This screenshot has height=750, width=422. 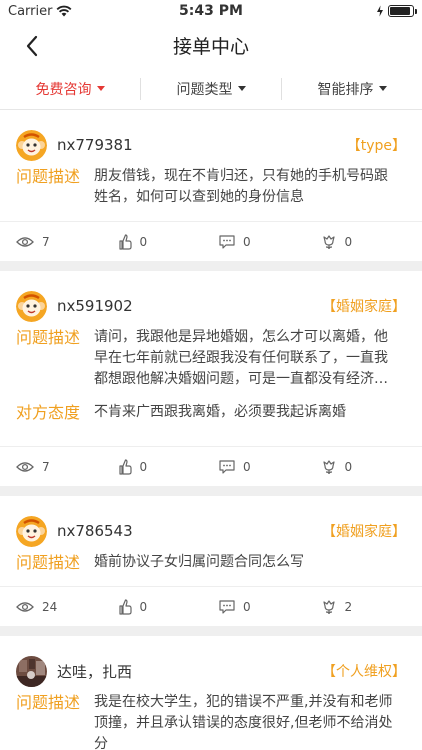 What do you see at coordinates (376, 146) in the screenshot?
I see `category-tag: 【type】` at bounding box center [376, 146].